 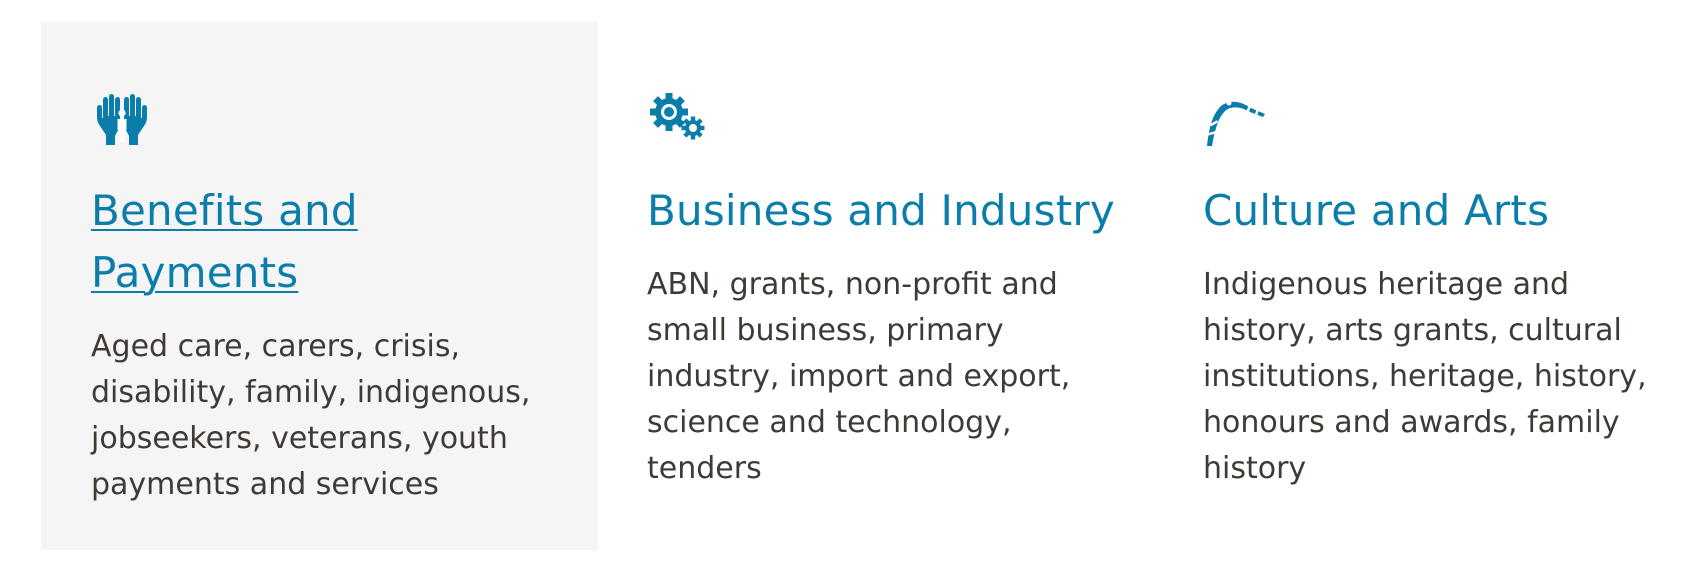 I want to click on boomerang-icon, so click(x=1234, y=117).